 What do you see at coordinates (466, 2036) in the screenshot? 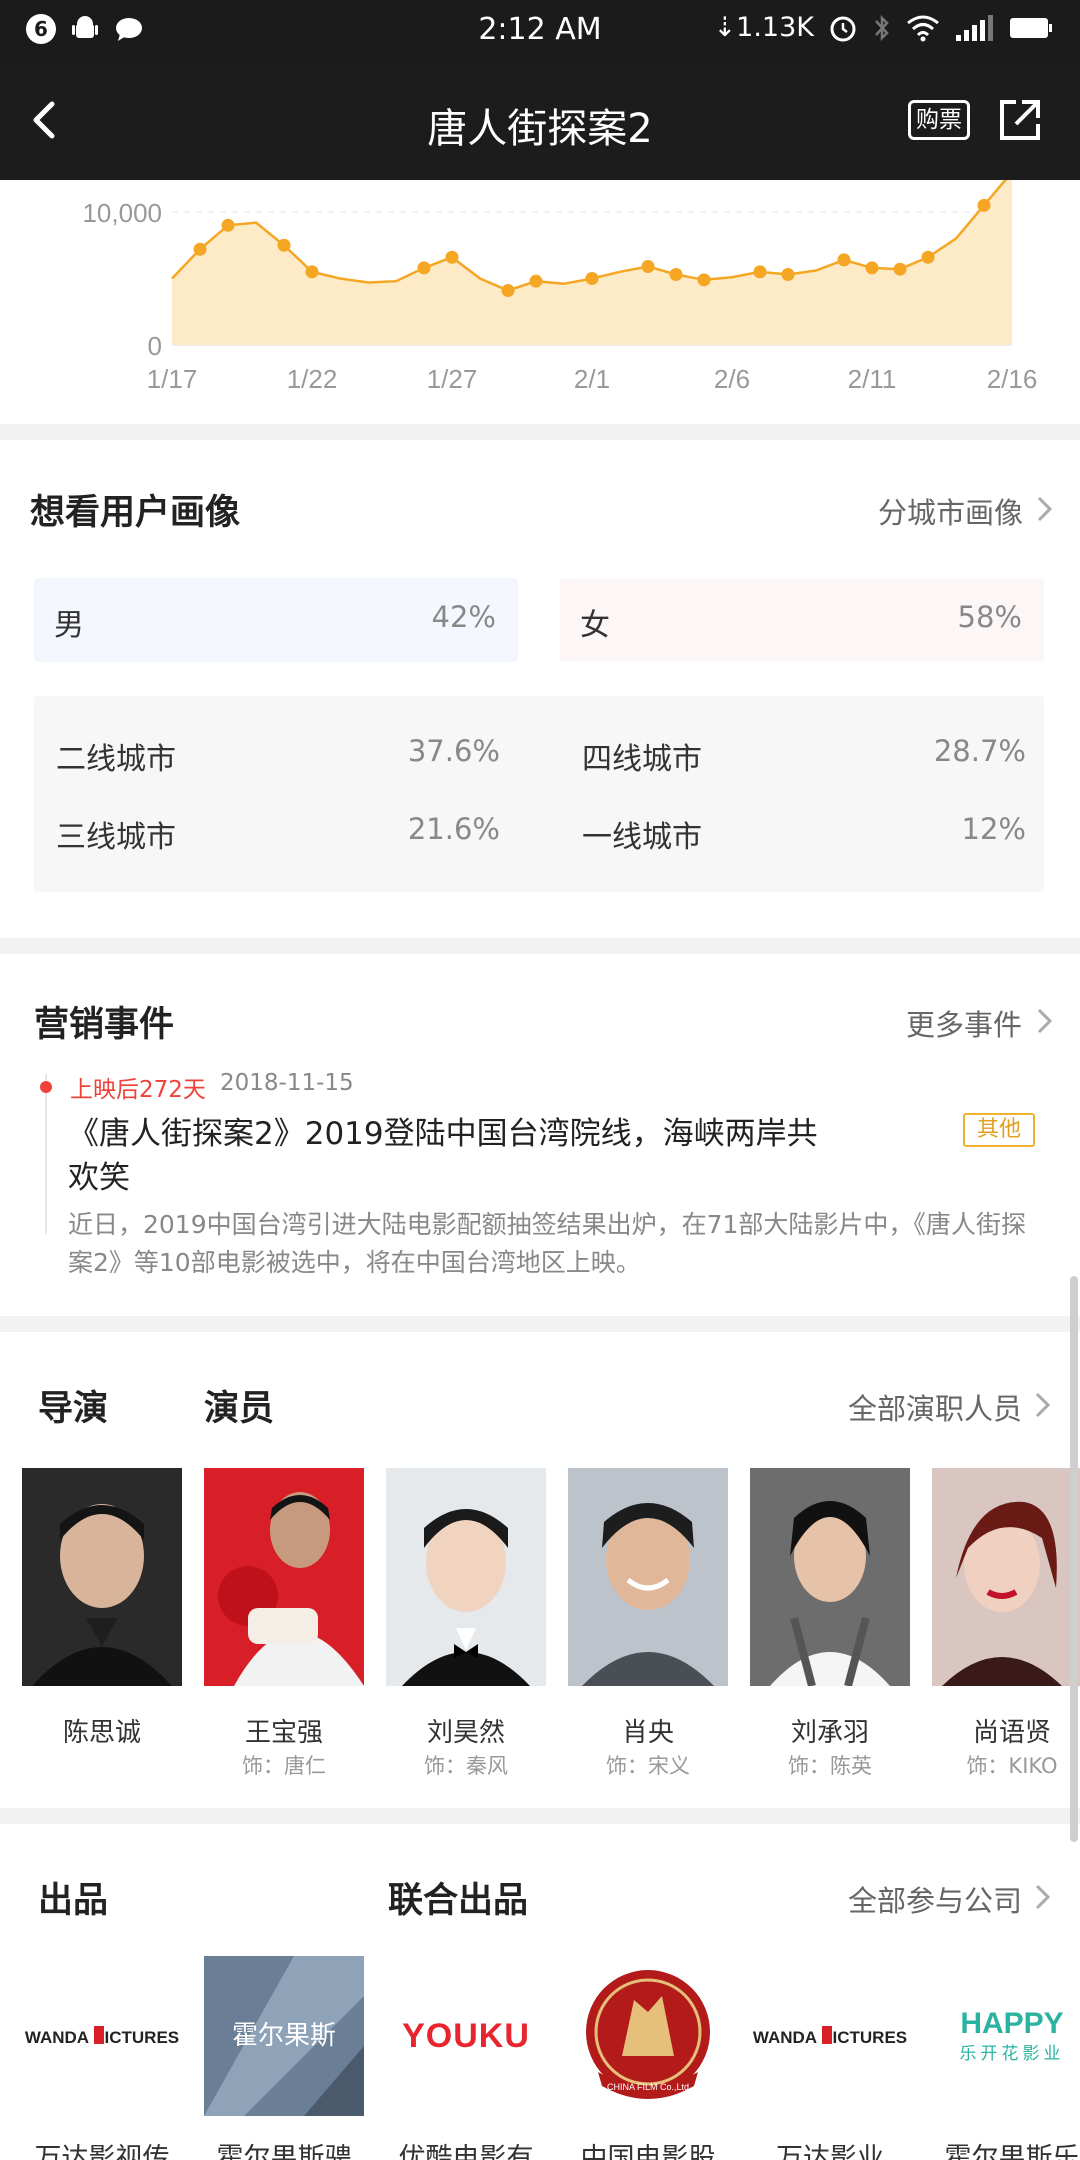
I see `youku-logo: YOUKU` at bounding box center [466, 2036].